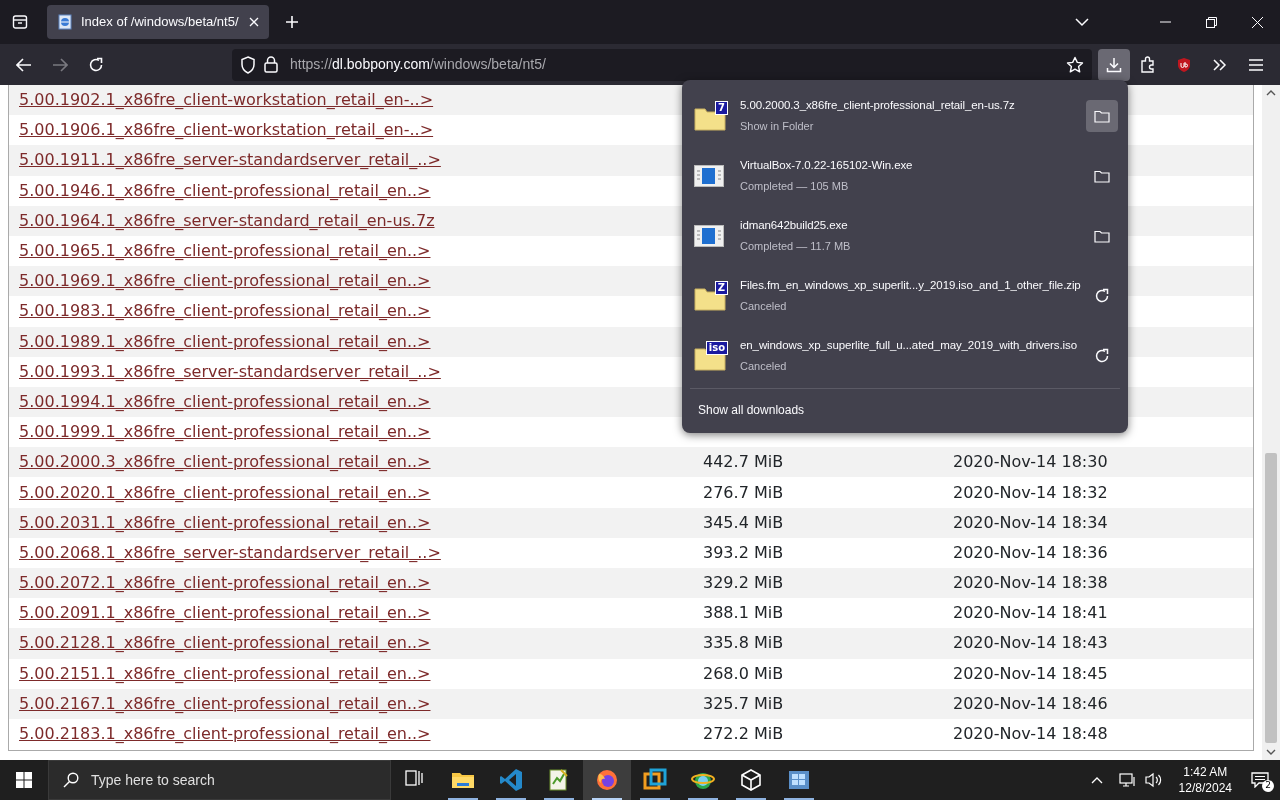 The height and width of the screenshot is (800, 1280). I want to click on download-icon, so click(1114, 64).